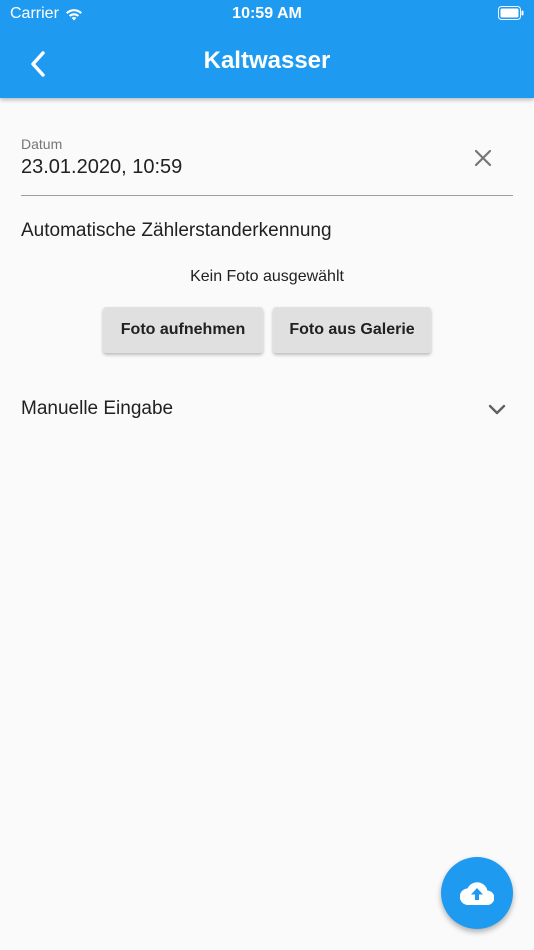  What do you see at coordinates (42, 144) in the screenshot?
I see `date-field-label: Datum` at bounding box center [42, 144].